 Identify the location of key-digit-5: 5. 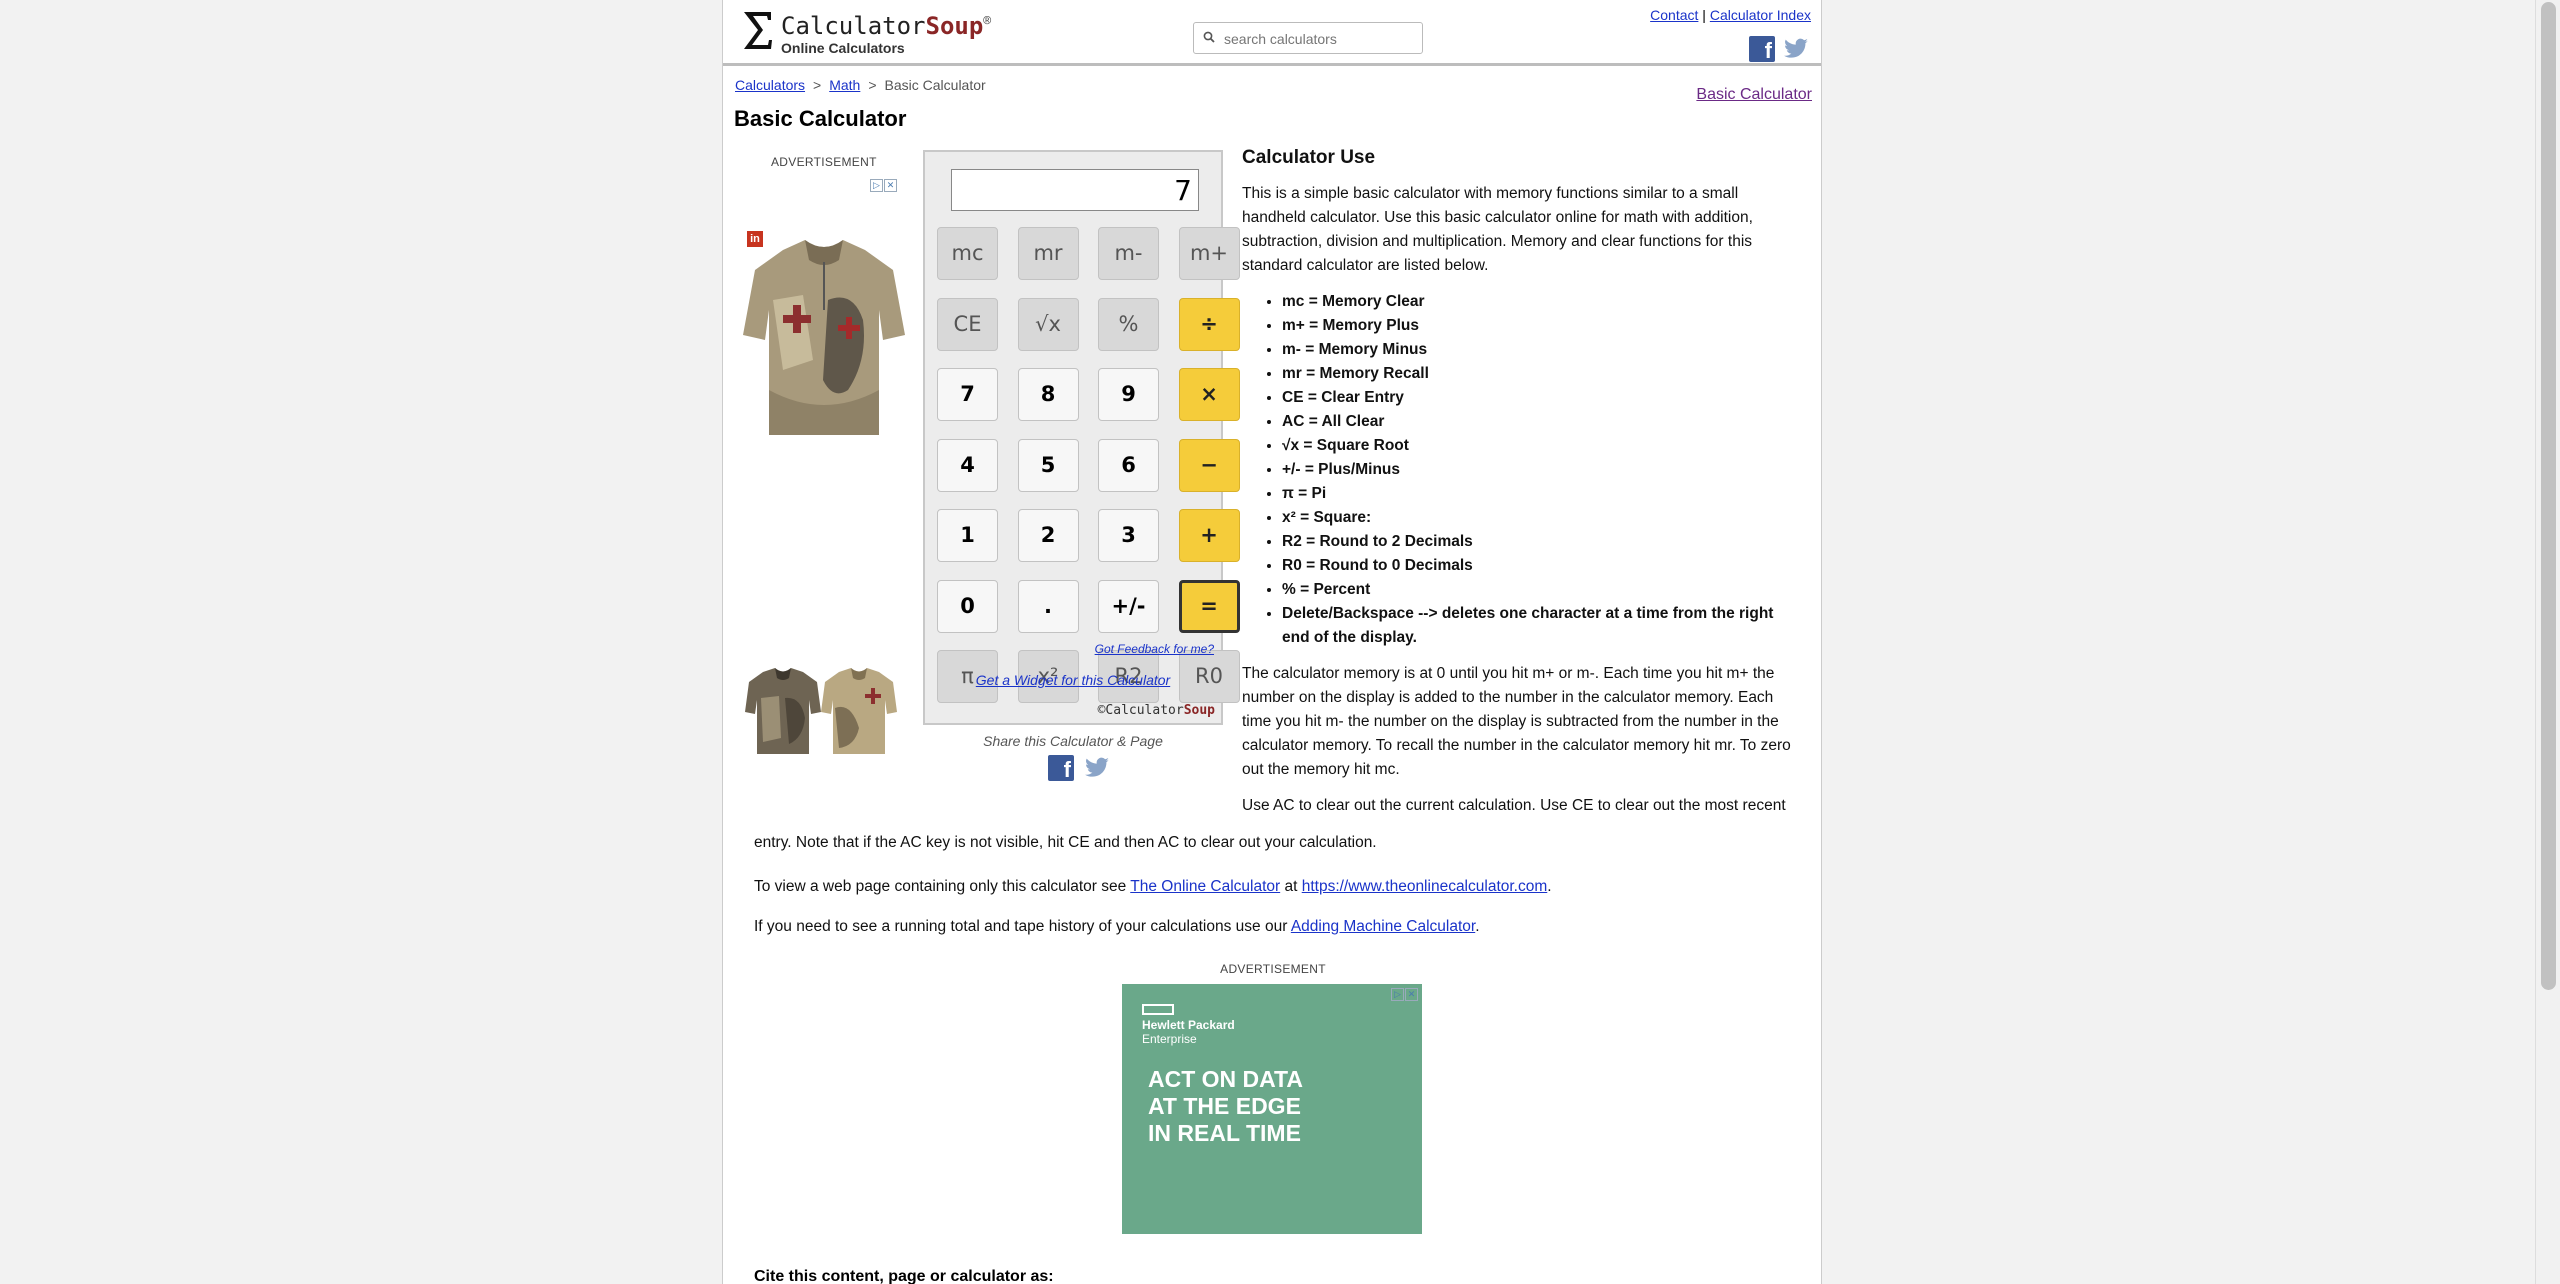
(1048, 465).